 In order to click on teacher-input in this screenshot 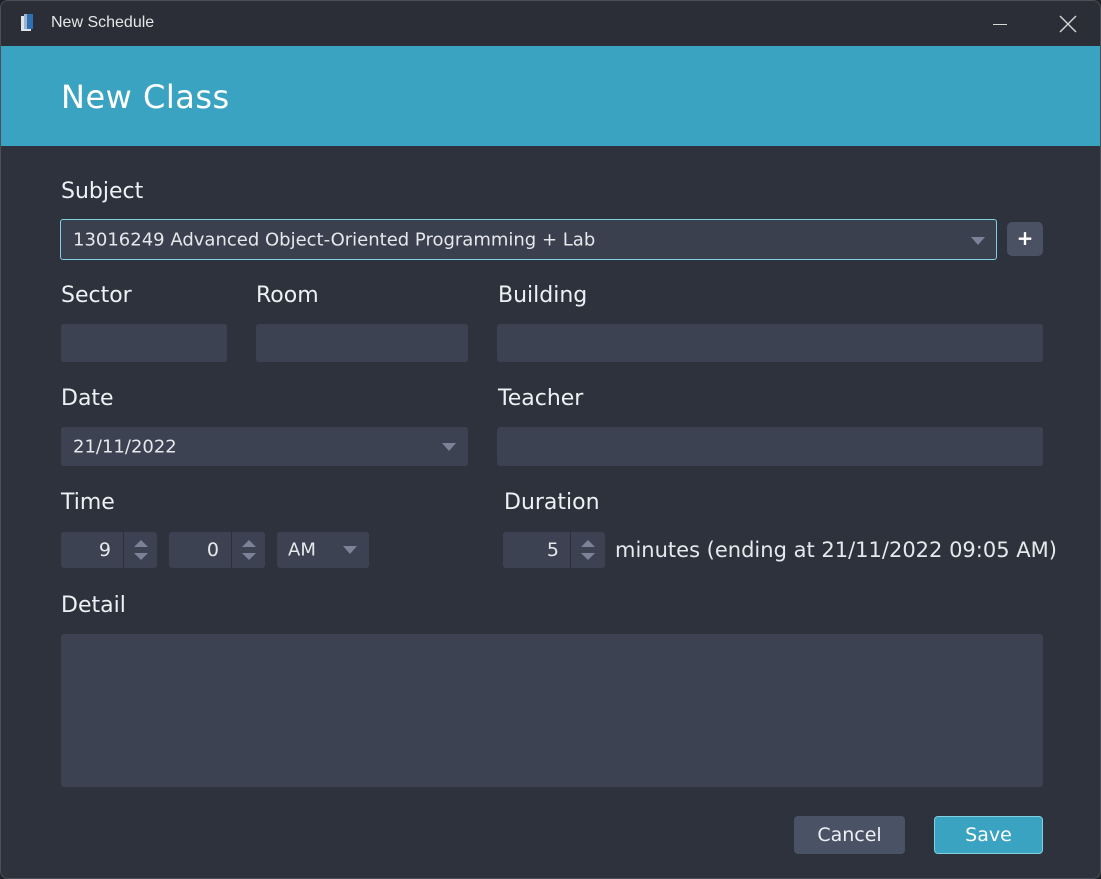, I will do `click(770, 446)`.